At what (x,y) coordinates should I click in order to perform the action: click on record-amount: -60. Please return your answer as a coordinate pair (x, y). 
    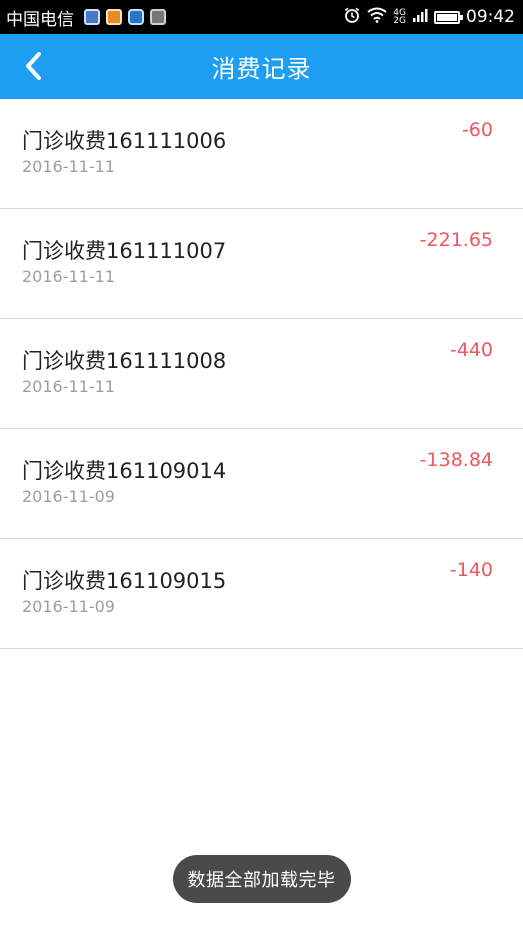
    Looking at the image, I should click on (477, 130).